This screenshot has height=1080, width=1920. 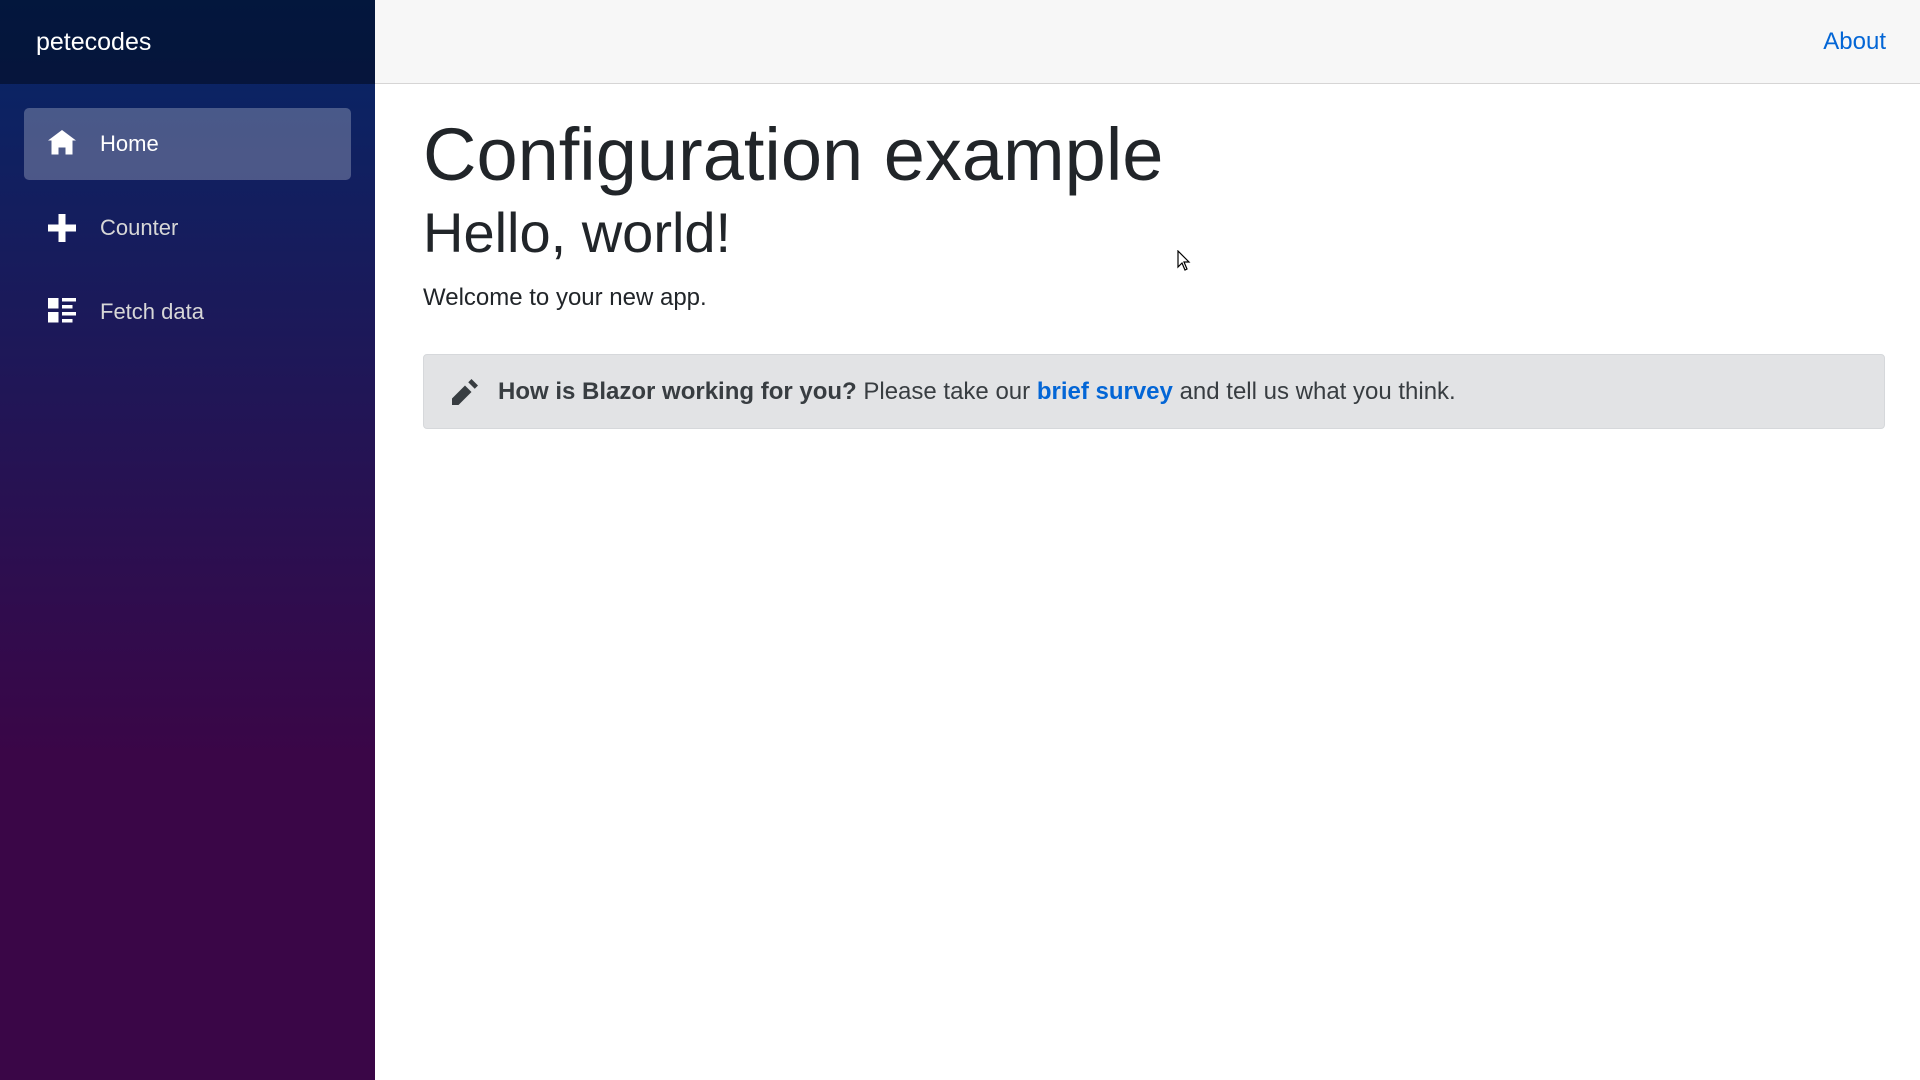 I want to click on survey-text-before: Please take our, so click(x=947, y=391).